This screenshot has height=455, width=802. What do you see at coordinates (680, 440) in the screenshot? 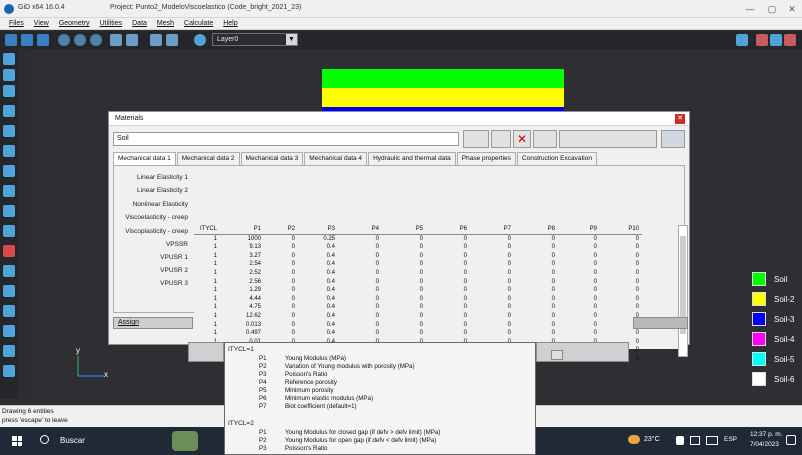
I see `network-icon` at bounding box center [680, 440].